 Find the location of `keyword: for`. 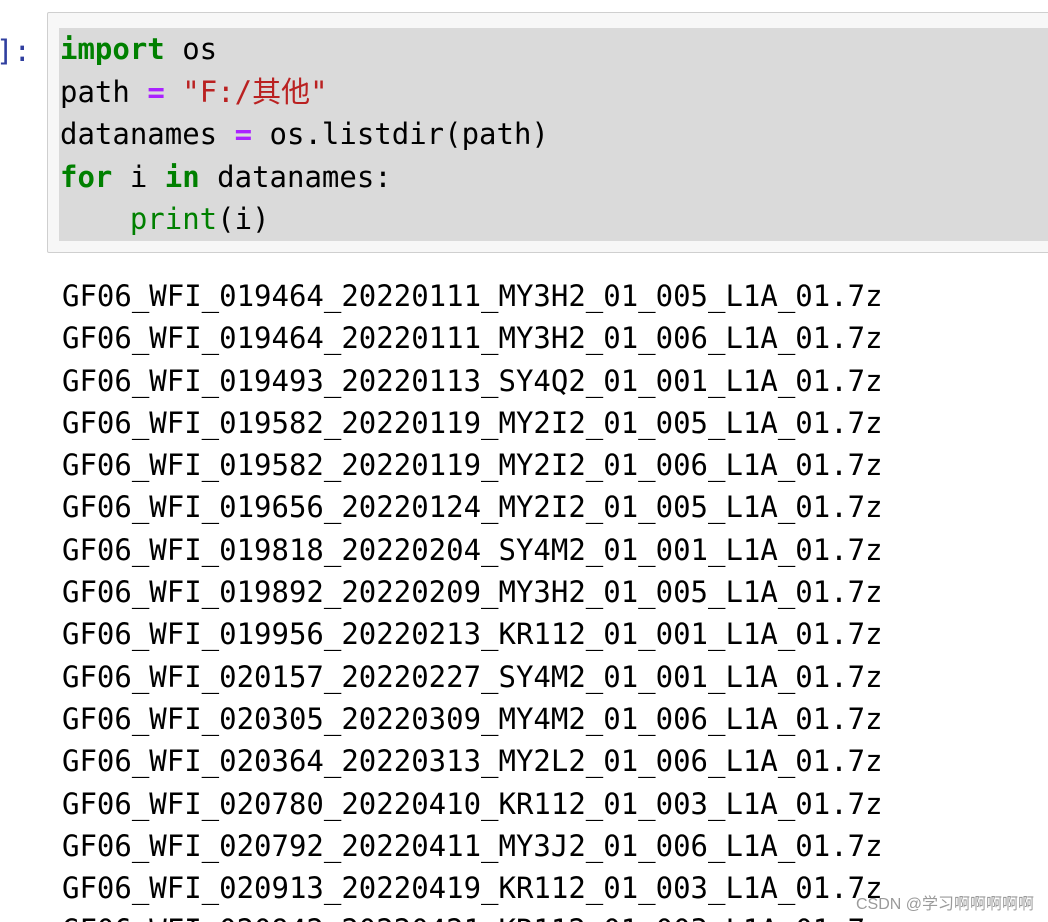

keyword: for is located at coordinates (86, 177).